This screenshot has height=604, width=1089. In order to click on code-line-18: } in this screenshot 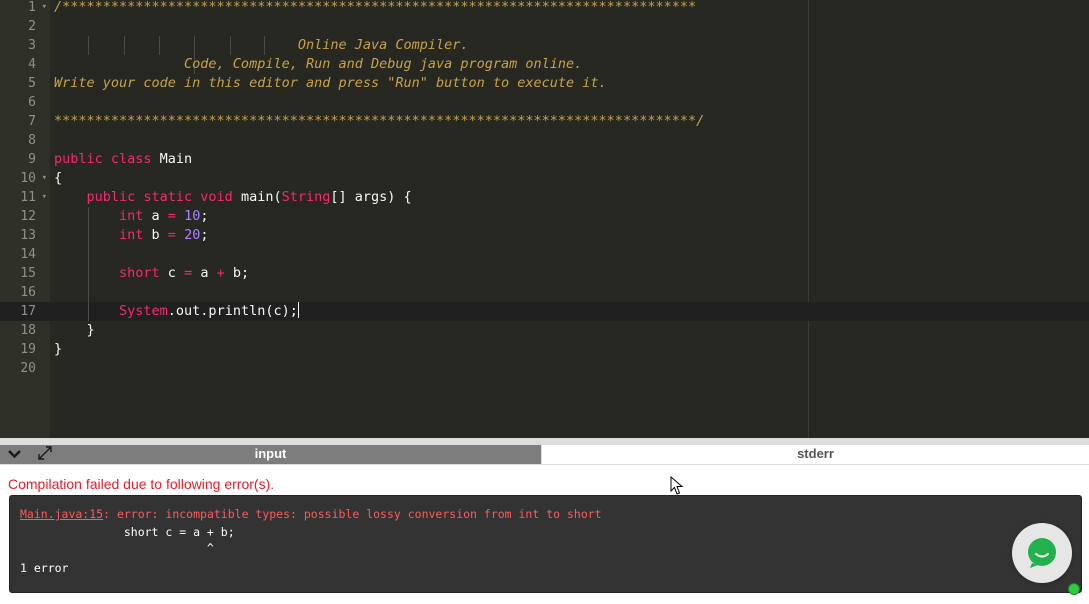, I will do `click(74, 330)`.